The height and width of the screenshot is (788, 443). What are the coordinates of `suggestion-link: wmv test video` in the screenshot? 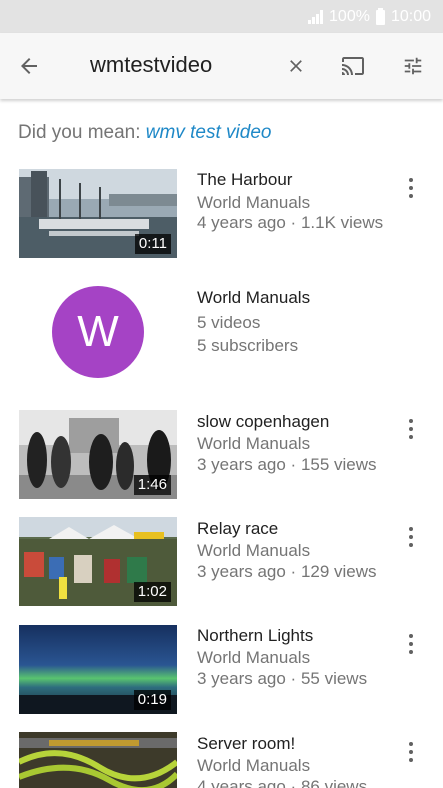 It's located at (209, 132).